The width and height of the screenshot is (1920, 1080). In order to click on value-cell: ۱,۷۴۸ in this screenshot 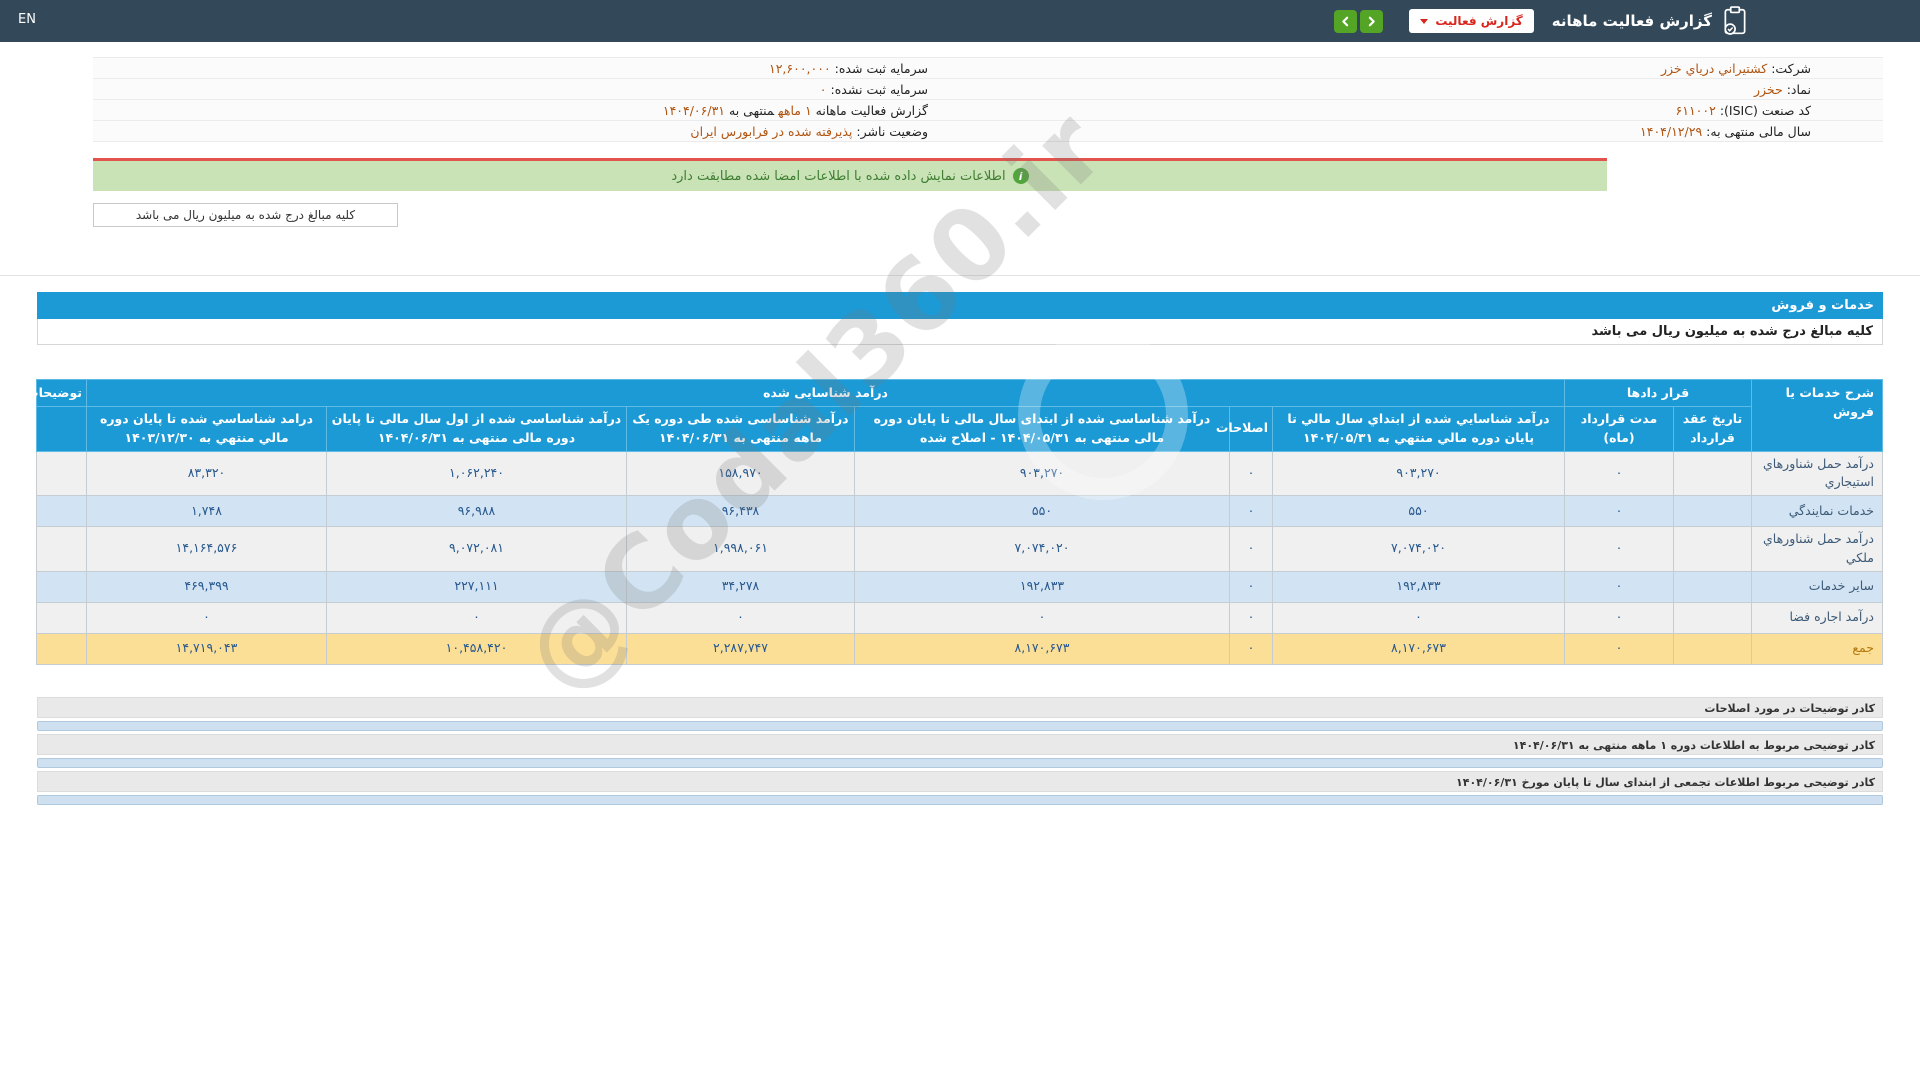, I will do `click(206, 511)`.